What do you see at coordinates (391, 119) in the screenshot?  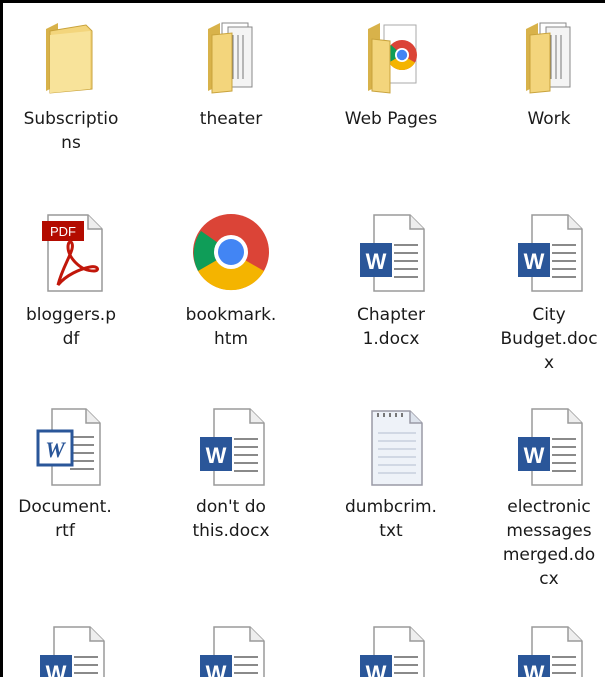 I see `file-name: Web Pages` at bounding box center [391, 119].